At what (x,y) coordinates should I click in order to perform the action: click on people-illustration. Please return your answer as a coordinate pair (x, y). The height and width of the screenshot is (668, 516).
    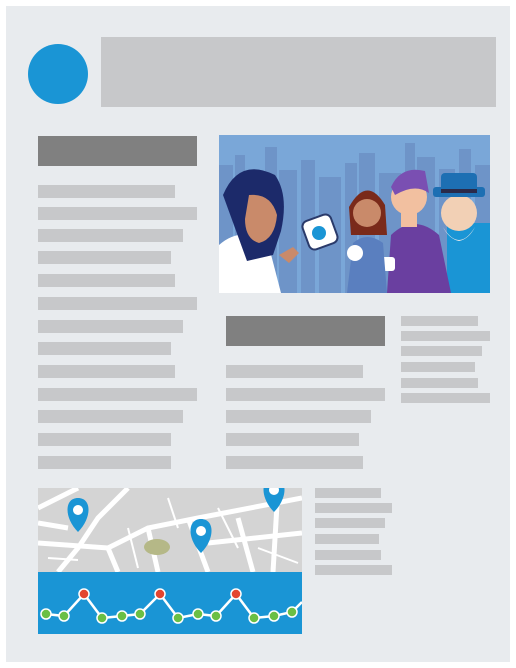
    Looking at the image, I should click on (354, 214).